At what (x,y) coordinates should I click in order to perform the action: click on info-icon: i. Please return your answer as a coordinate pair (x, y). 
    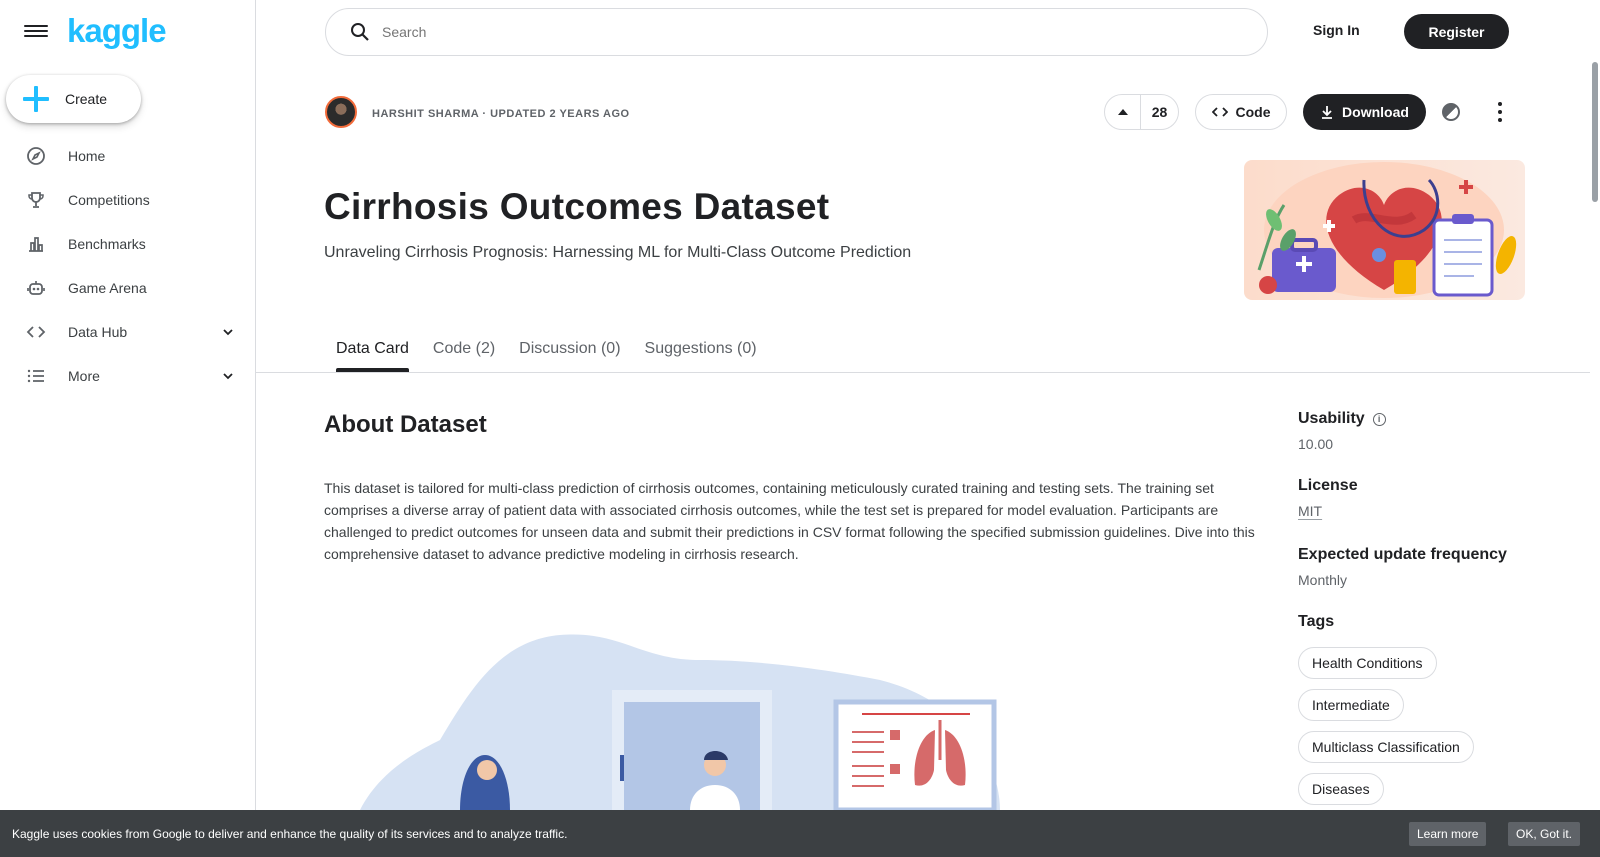
    Looking at the image, I should click on (1379, 419).